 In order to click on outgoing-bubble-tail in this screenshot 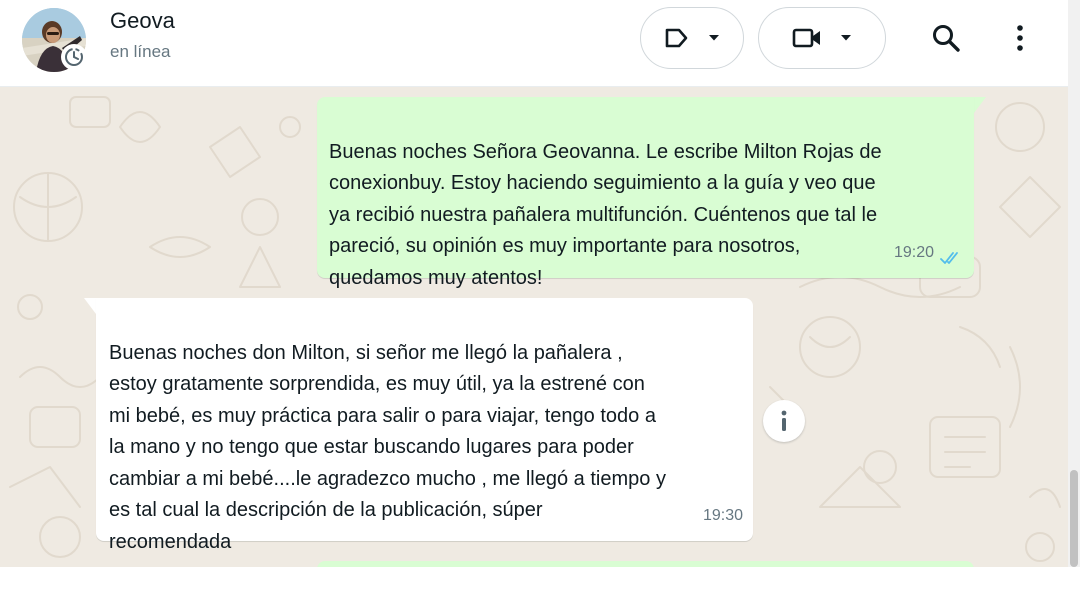, I will do `click(980, 105)`.